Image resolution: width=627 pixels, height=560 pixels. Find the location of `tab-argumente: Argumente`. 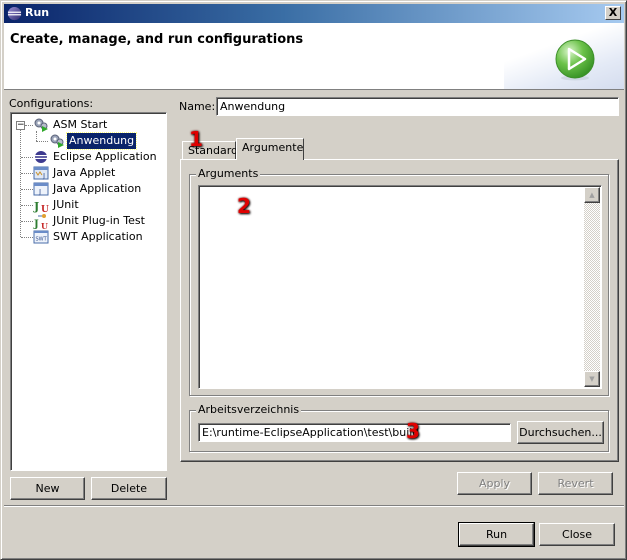

tab-argumente: Argumente is located at coordinates (270, 149).